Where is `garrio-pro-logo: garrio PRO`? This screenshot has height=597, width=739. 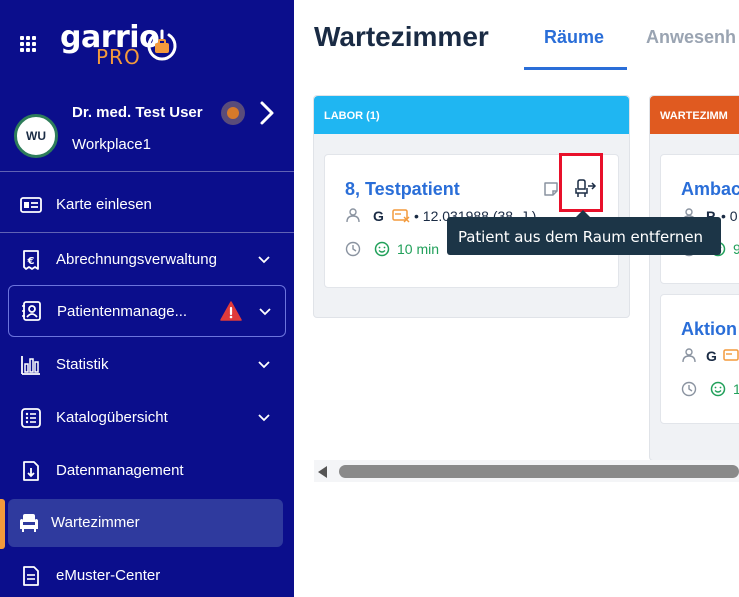 garrio-pro-logo: garrio PRO is located at coordinates (125, 46).